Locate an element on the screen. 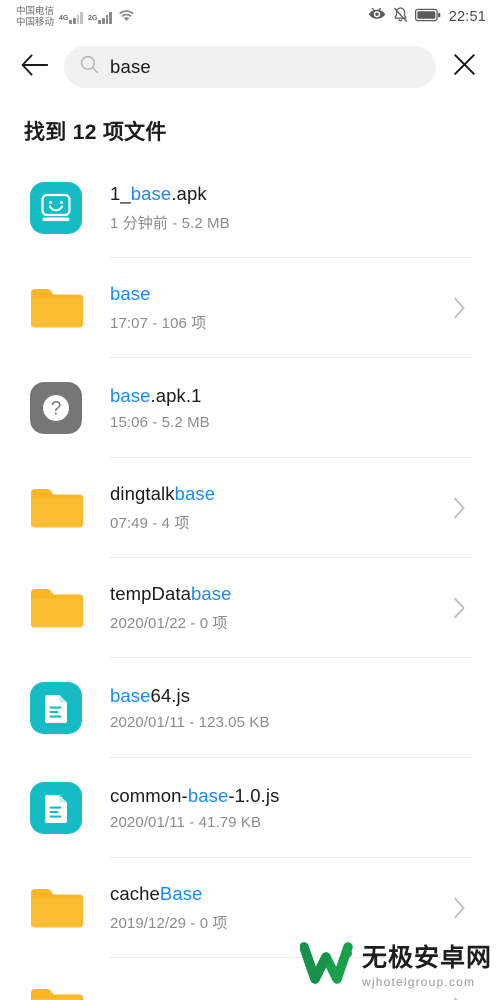  file-name-prefix: cache is located at coordinates (135, 893).